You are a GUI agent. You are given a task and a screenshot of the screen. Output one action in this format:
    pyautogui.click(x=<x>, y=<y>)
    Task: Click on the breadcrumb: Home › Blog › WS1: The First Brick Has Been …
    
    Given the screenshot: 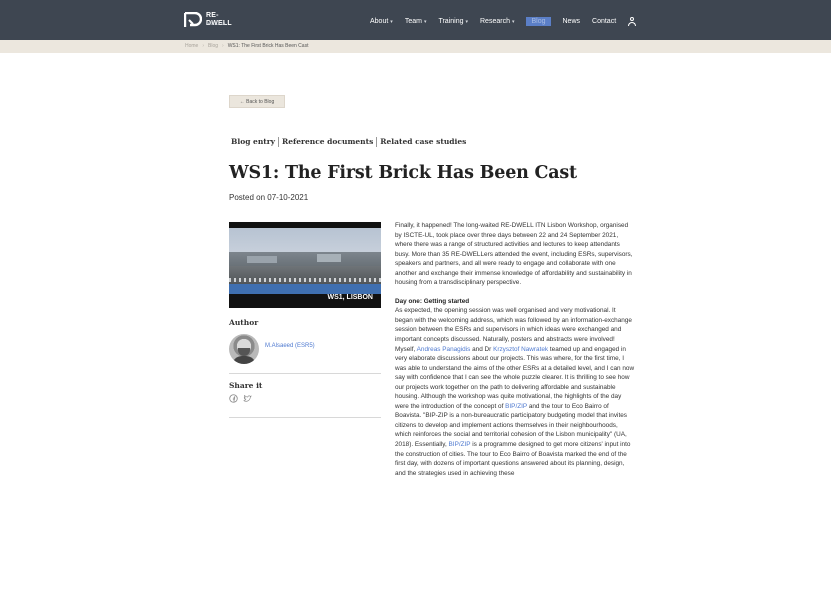 What is the action you would take?
    pyautogui.click(x=246, y=46)
    